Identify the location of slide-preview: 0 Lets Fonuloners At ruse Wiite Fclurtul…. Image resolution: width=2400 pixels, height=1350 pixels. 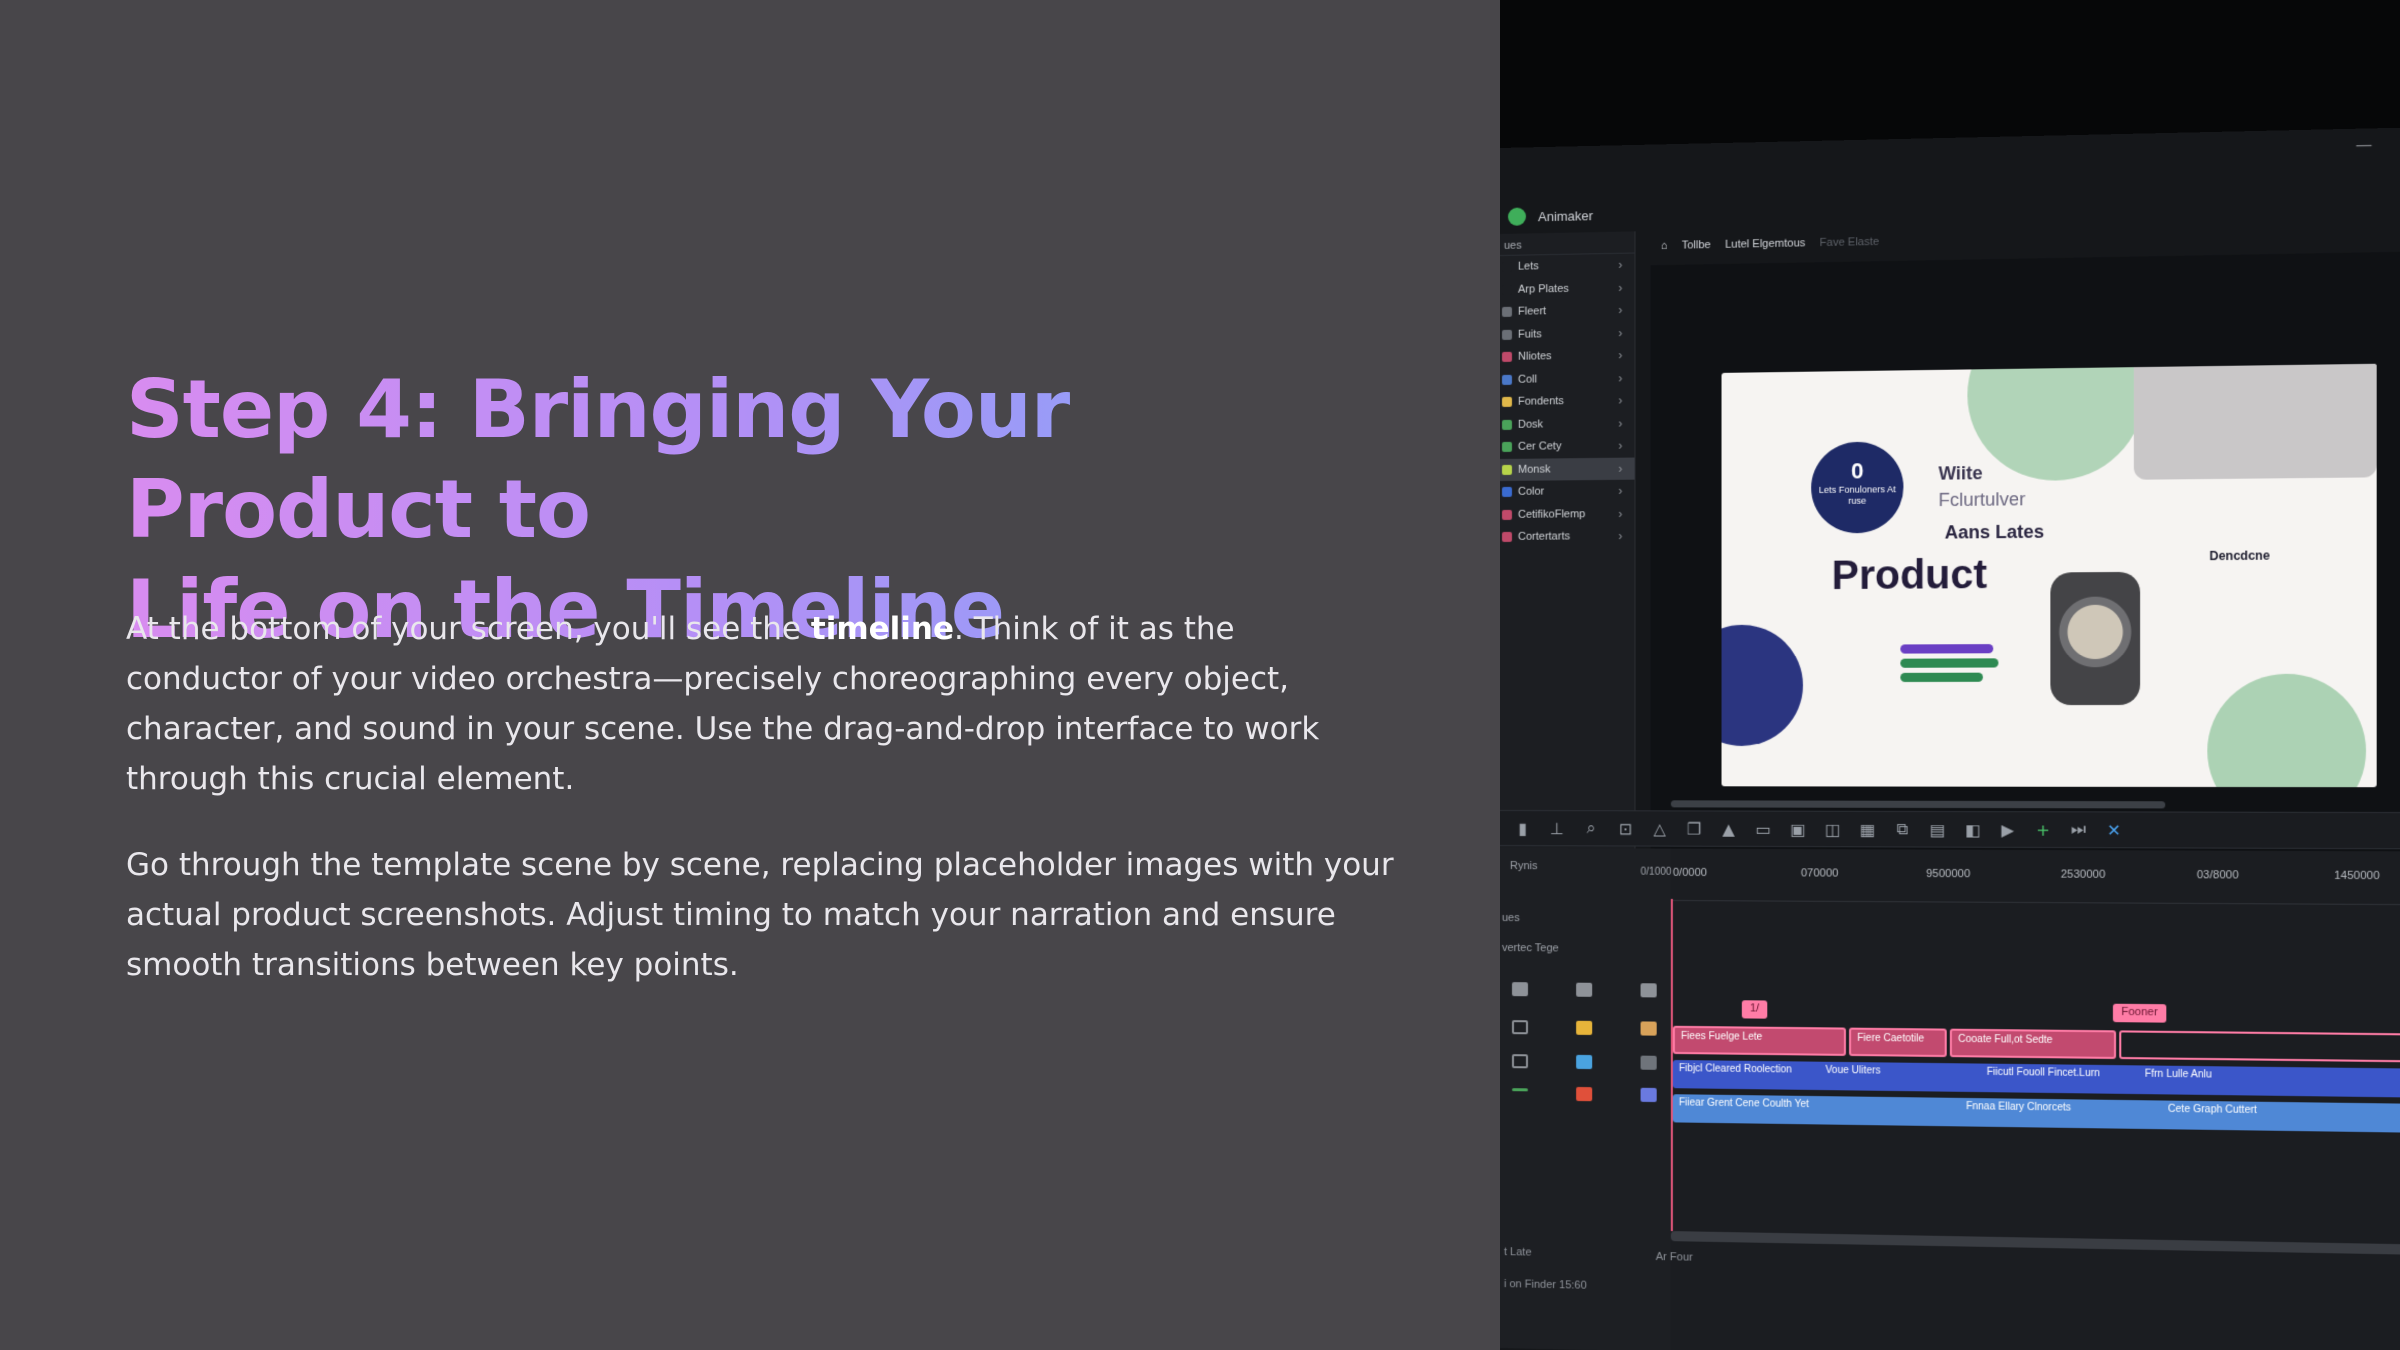
(2049, 575).